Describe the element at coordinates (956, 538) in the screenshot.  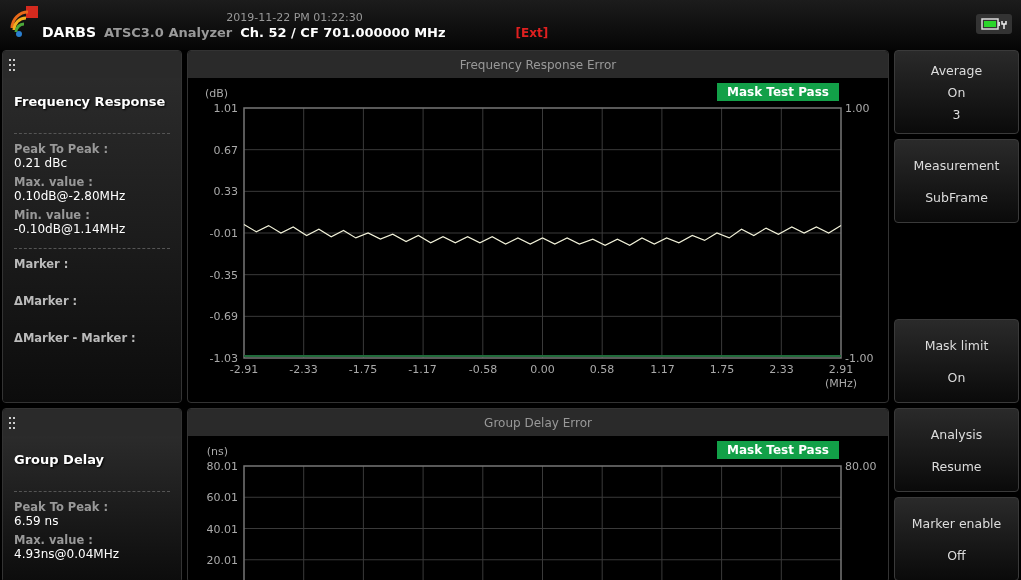
I see `soft-key: Marker enable Off` at that location.